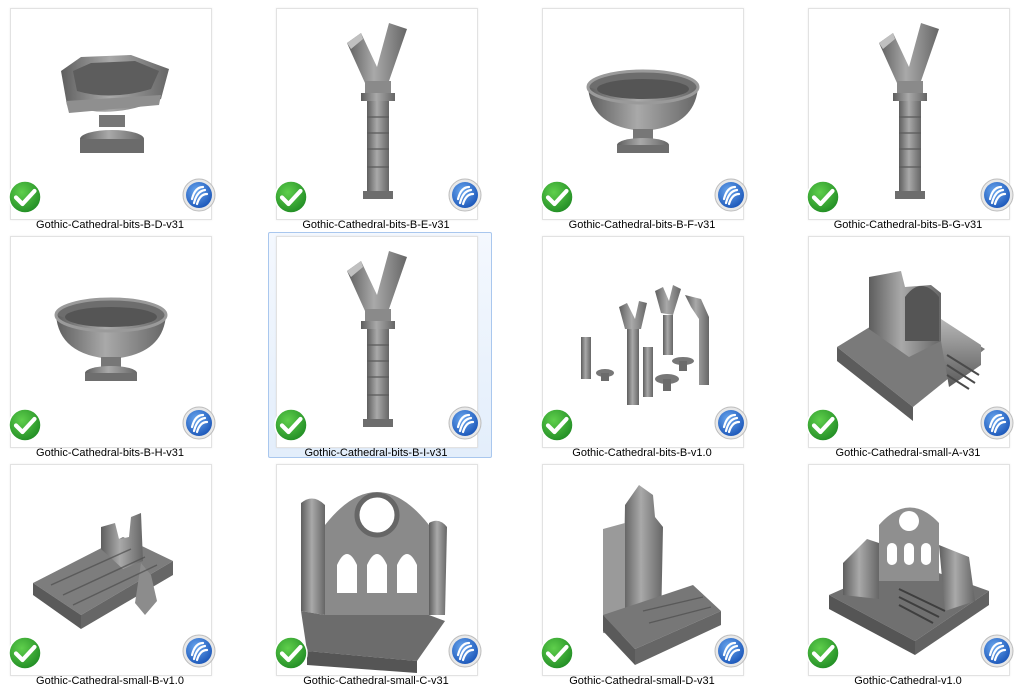 Image resolution: width=1024 pixels, height=690 pixels. What do you see at coordinates (378, 577) in the screenshot?
I see `file-tile: Gothic-Cathedral-small-C-v31` at bounding box center [378, 577].